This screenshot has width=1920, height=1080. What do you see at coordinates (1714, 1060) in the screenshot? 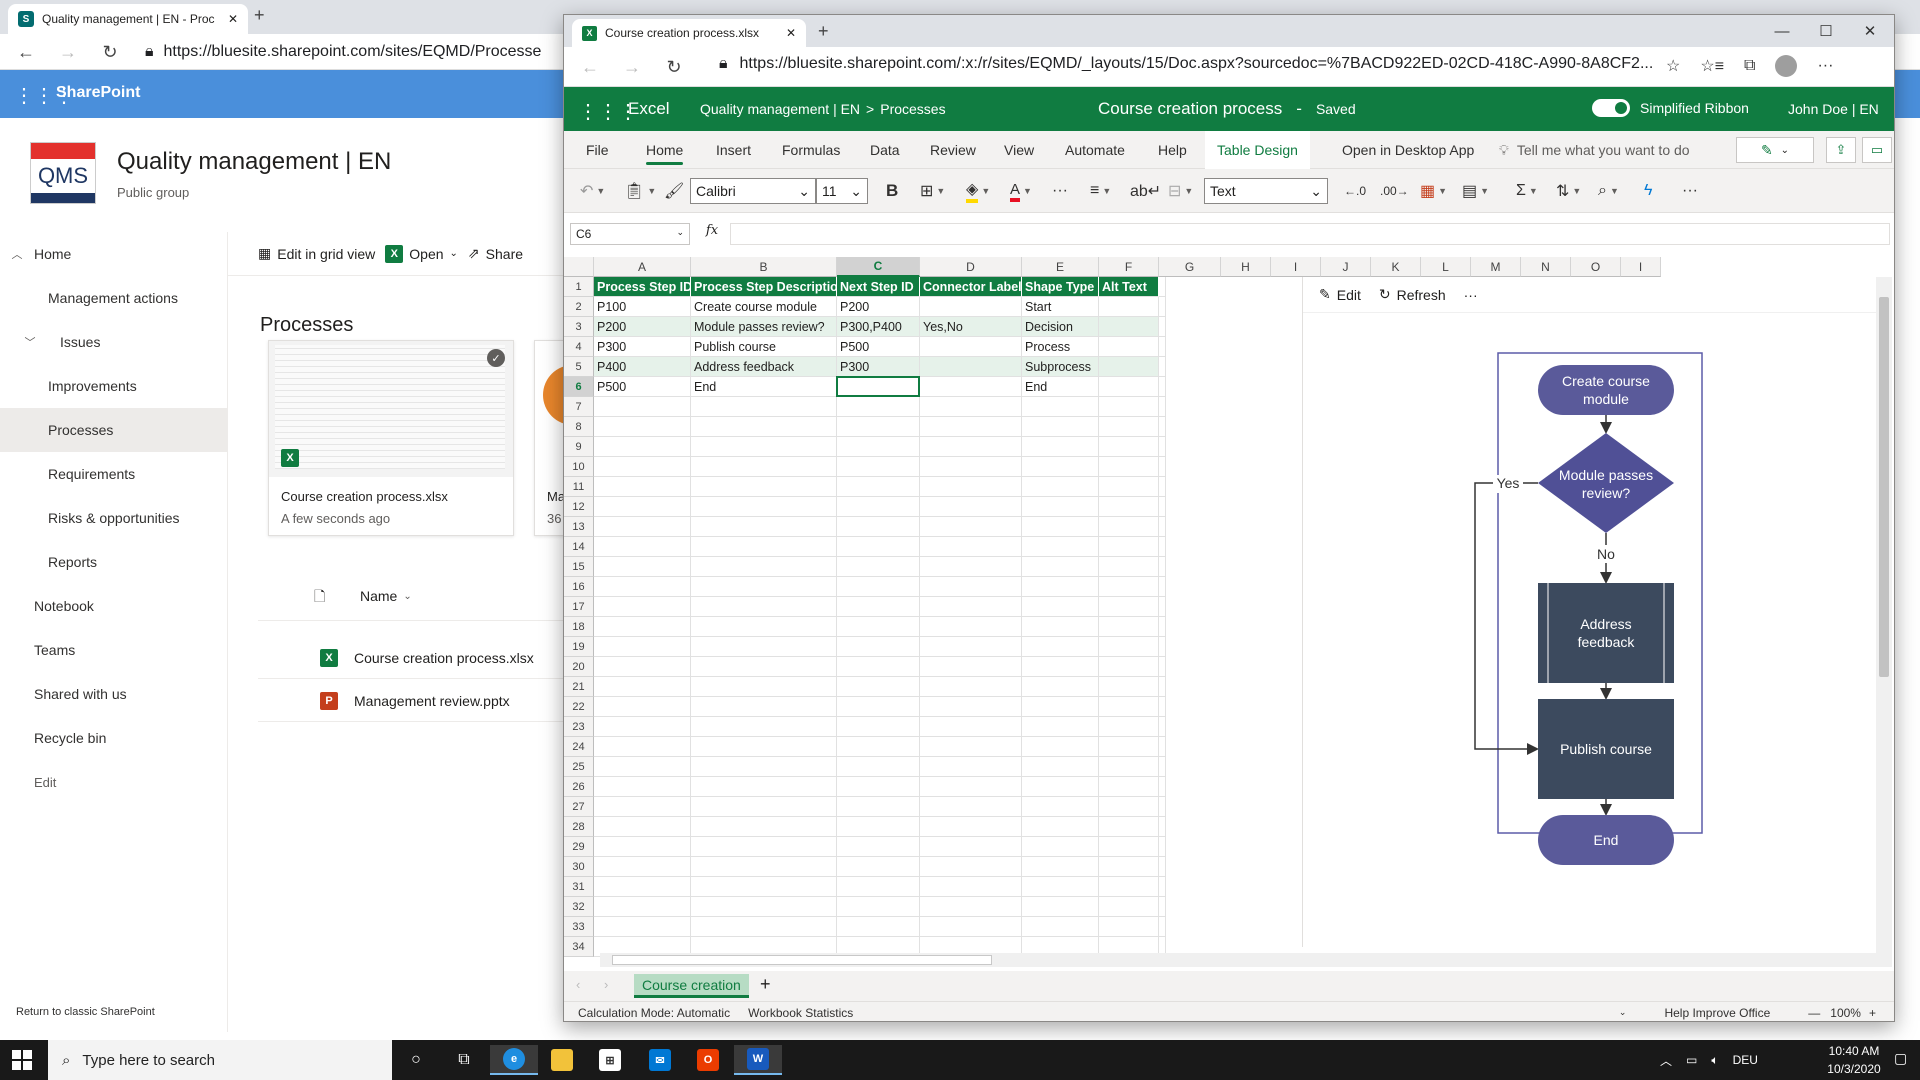
I see `volume-icon: 🔈︎` at bounding box center [1714, 1060].